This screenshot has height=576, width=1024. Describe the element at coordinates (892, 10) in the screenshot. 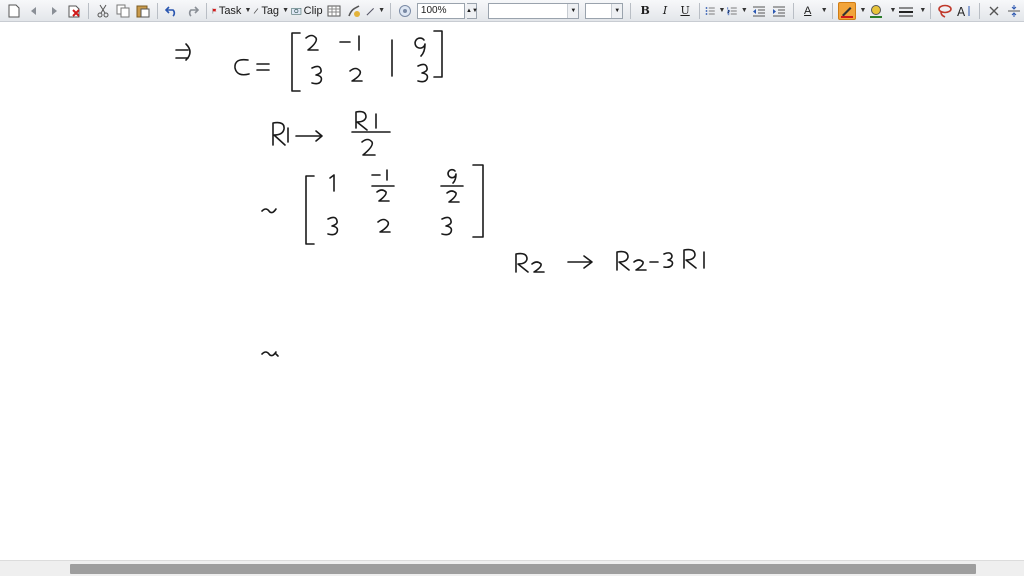

I see `fill-color-dropdown-icon: ▼` at that location.